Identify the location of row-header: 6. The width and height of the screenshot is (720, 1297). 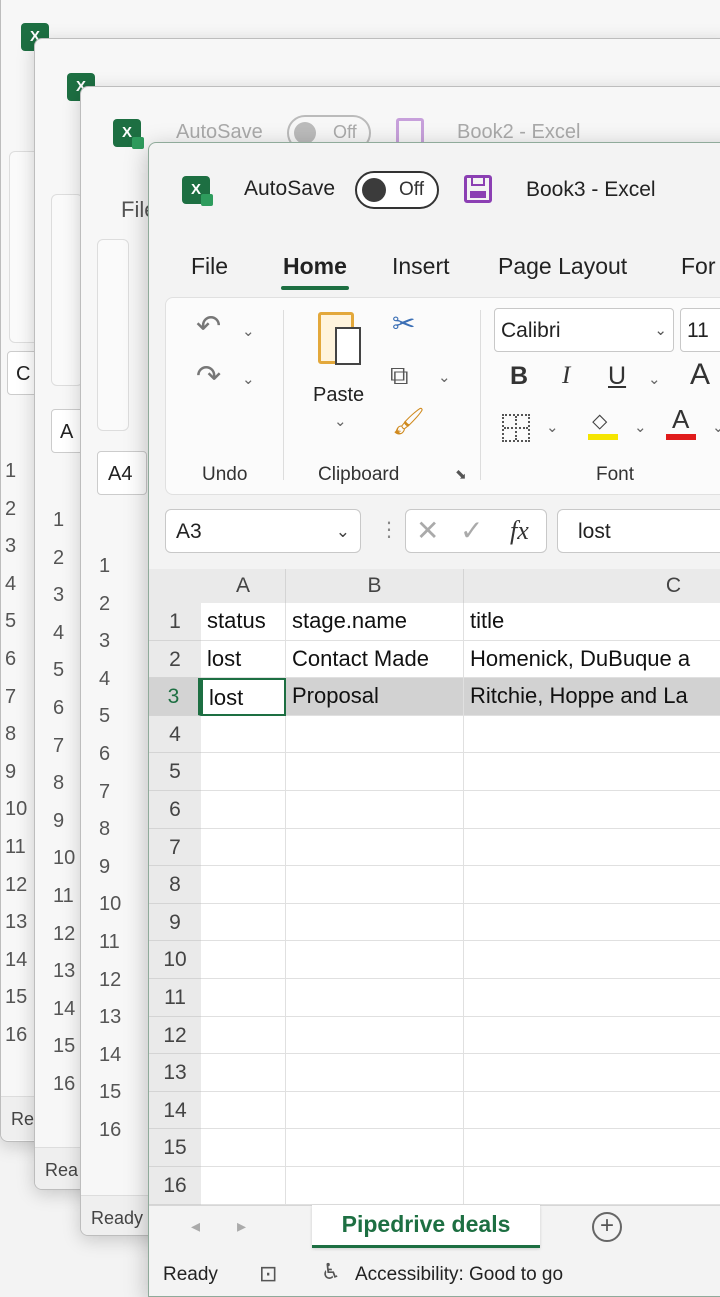
(175, 810).